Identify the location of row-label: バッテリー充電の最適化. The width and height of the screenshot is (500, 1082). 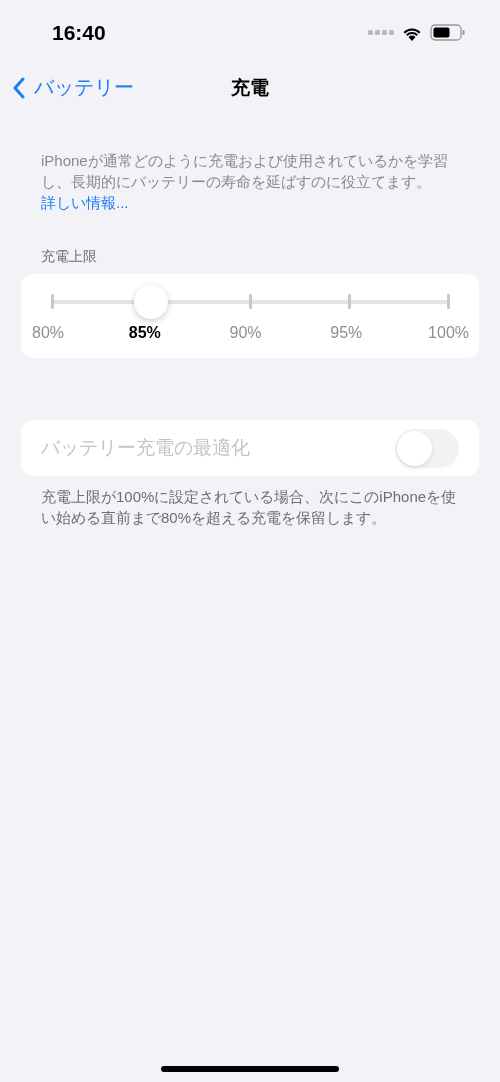
(145, 448).